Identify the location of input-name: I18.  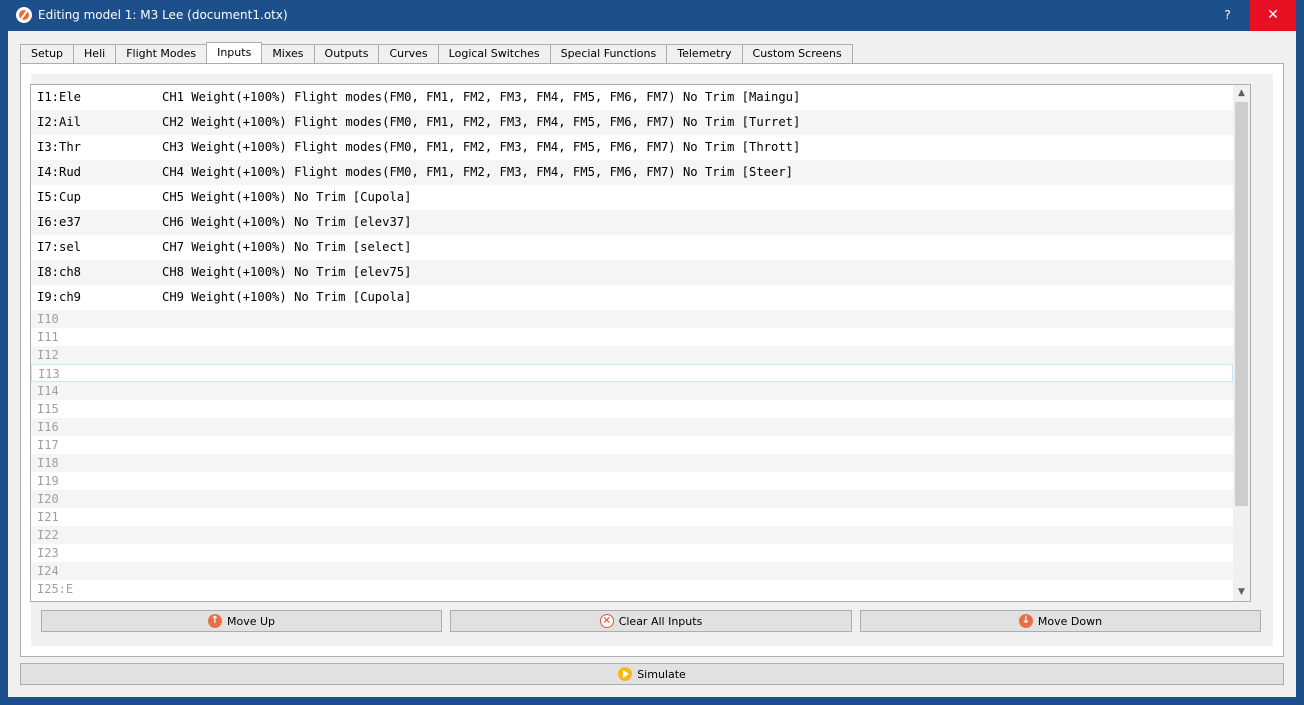
(48, 463).